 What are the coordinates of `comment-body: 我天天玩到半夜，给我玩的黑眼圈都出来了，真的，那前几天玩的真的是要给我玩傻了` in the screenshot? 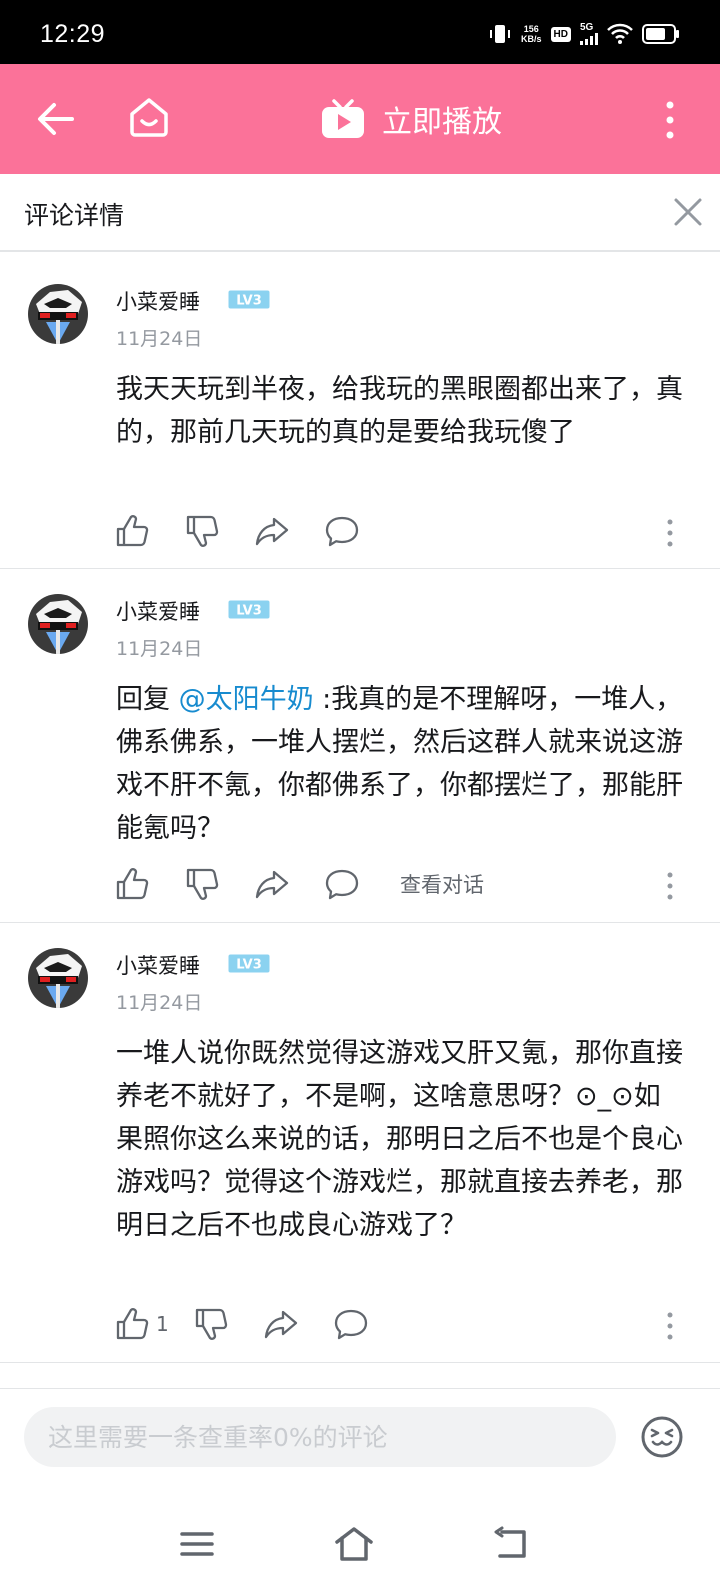 It's located at (399, 411).